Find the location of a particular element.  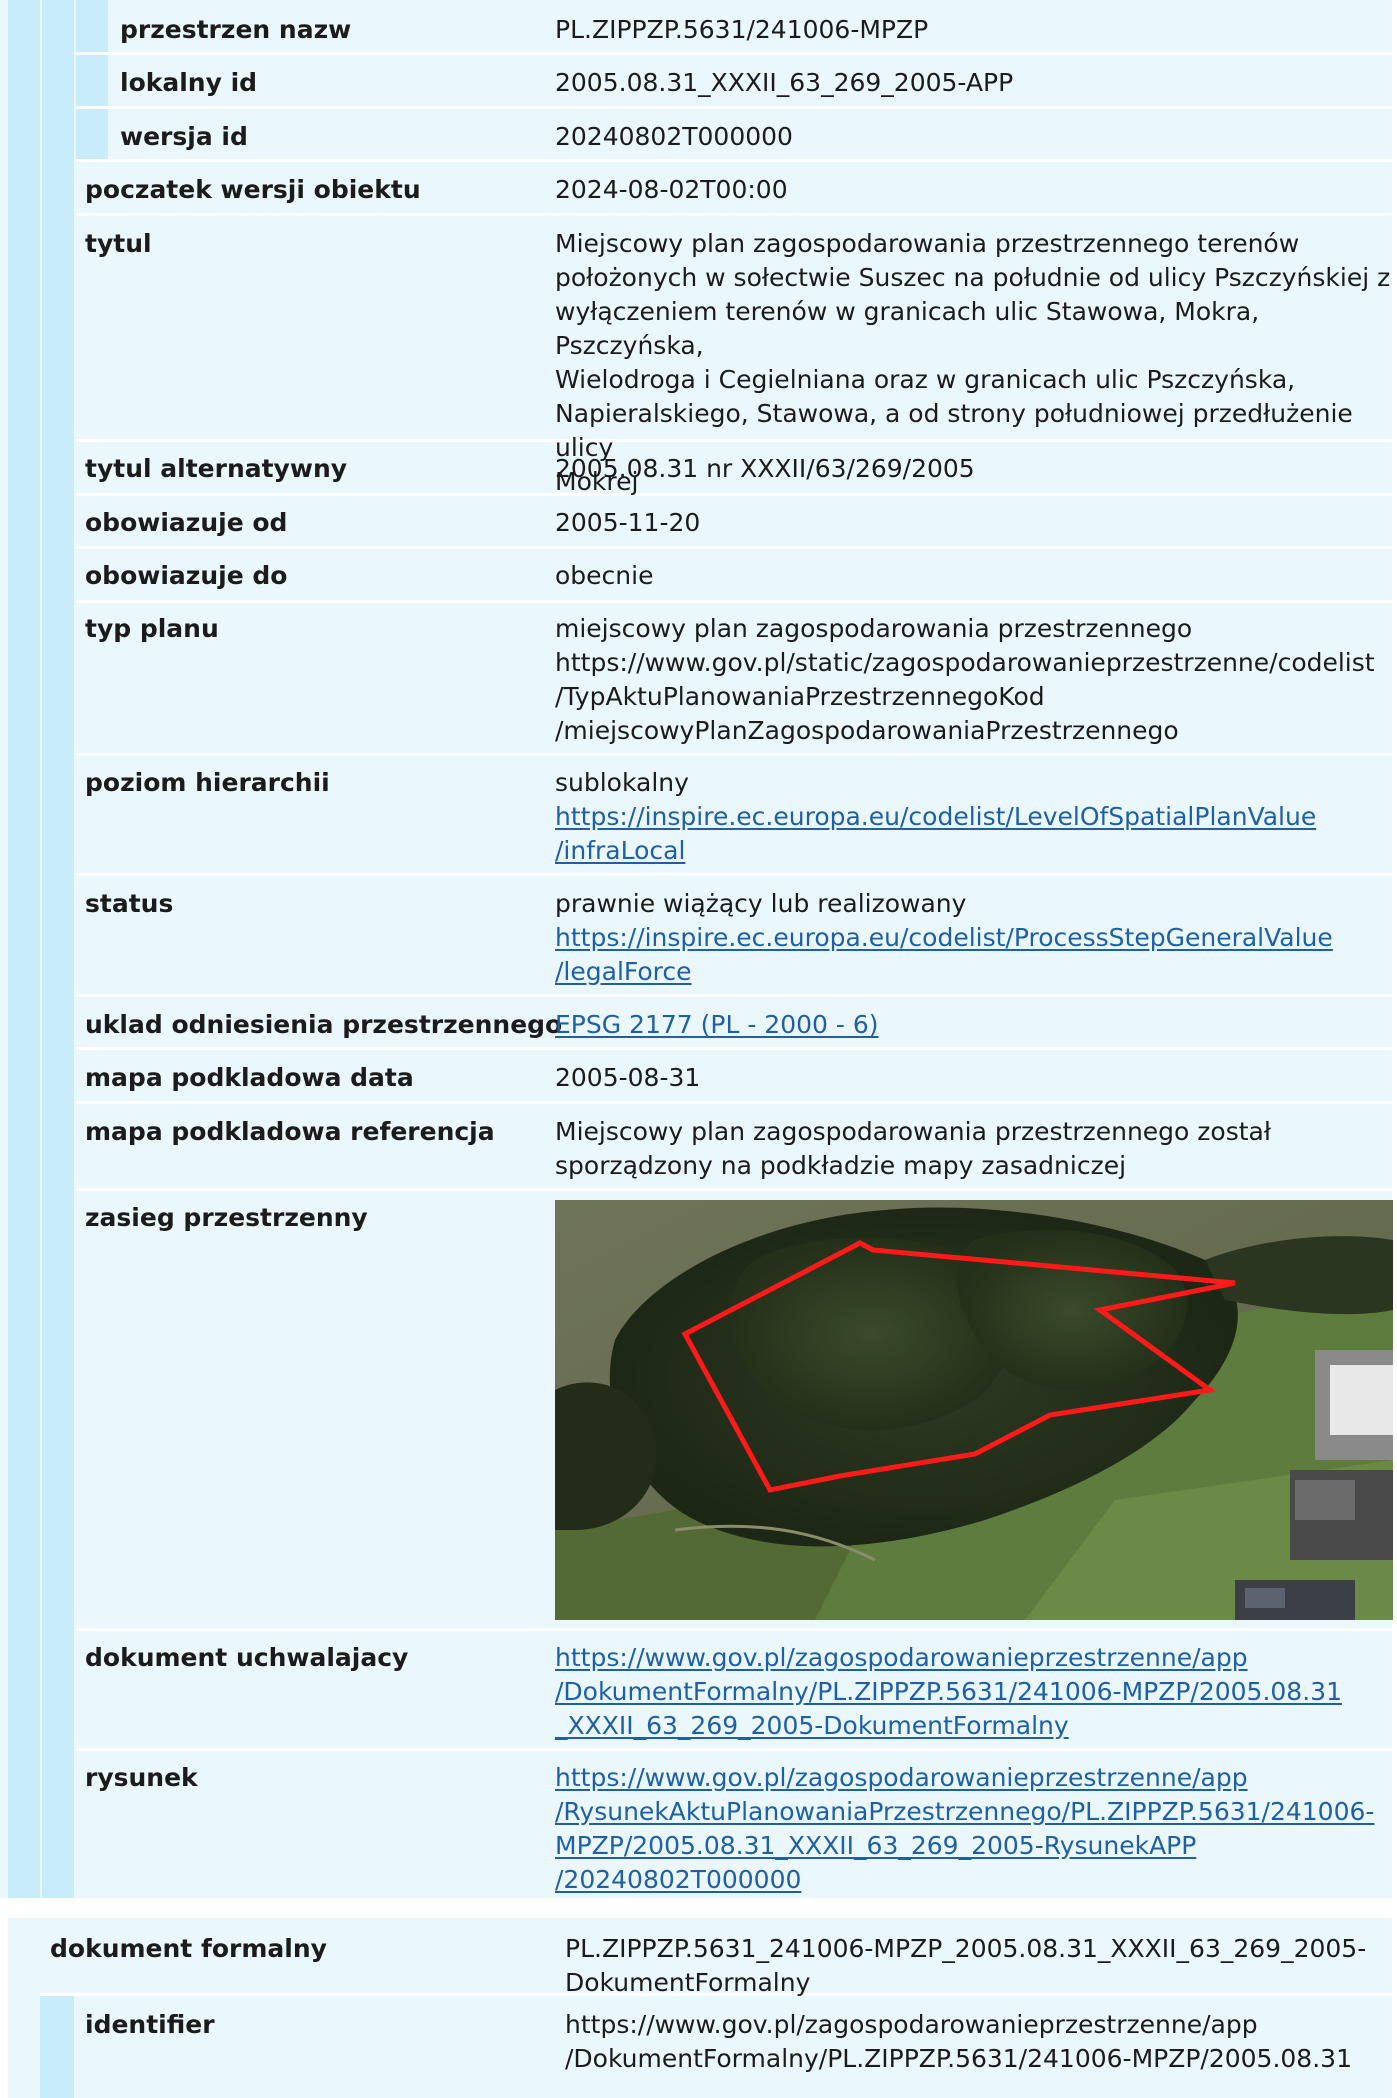

field-label-poziom-hierarchii: poziom hierarchii is located at coordinates (207, 782).